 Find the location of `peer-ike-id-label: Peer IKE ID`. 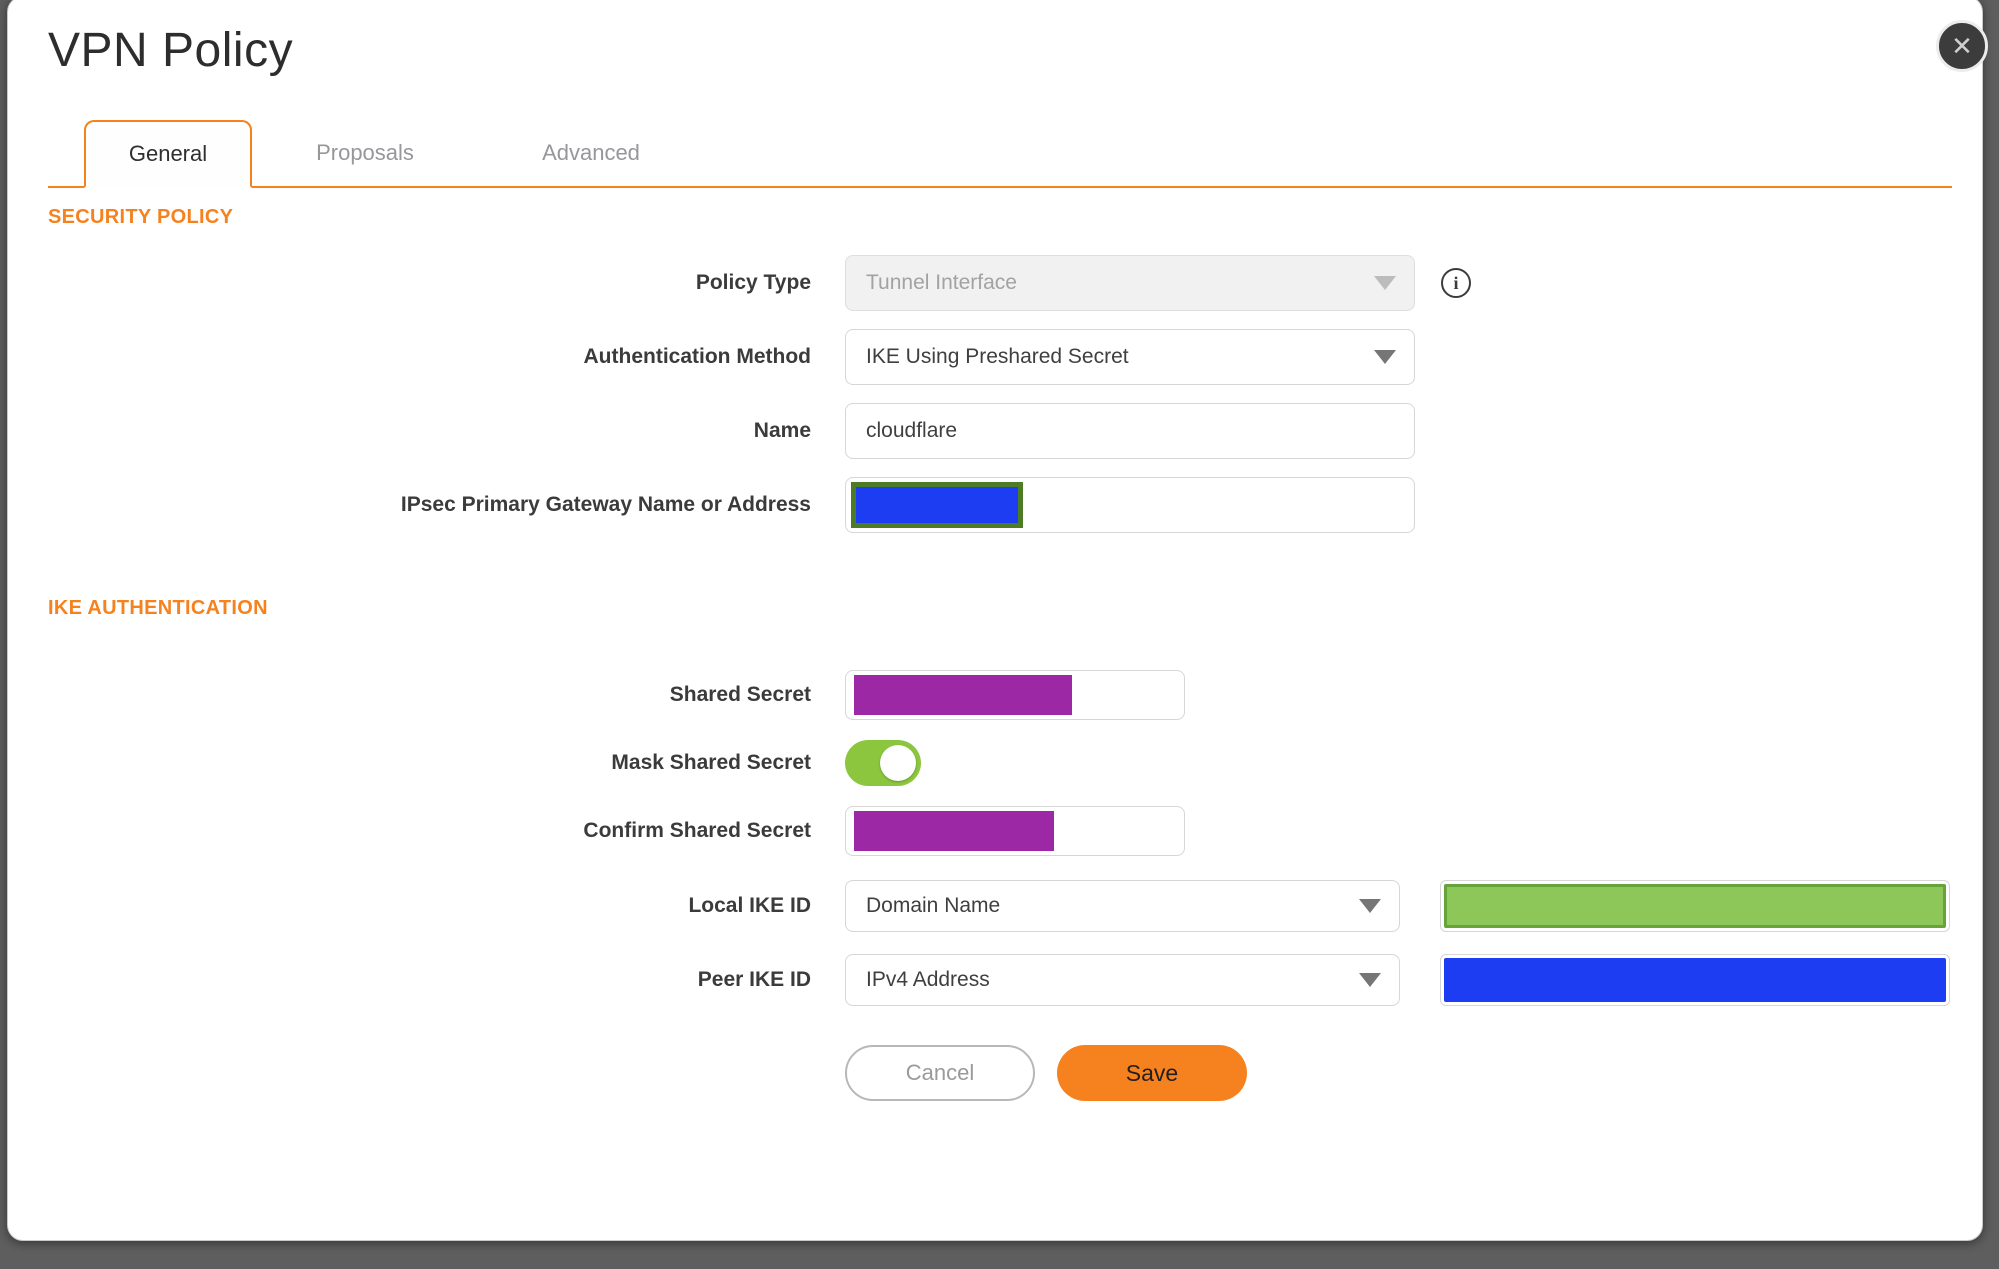

peer-ike-id-label: Peer IKE ID is located at coordinates (754, 979).